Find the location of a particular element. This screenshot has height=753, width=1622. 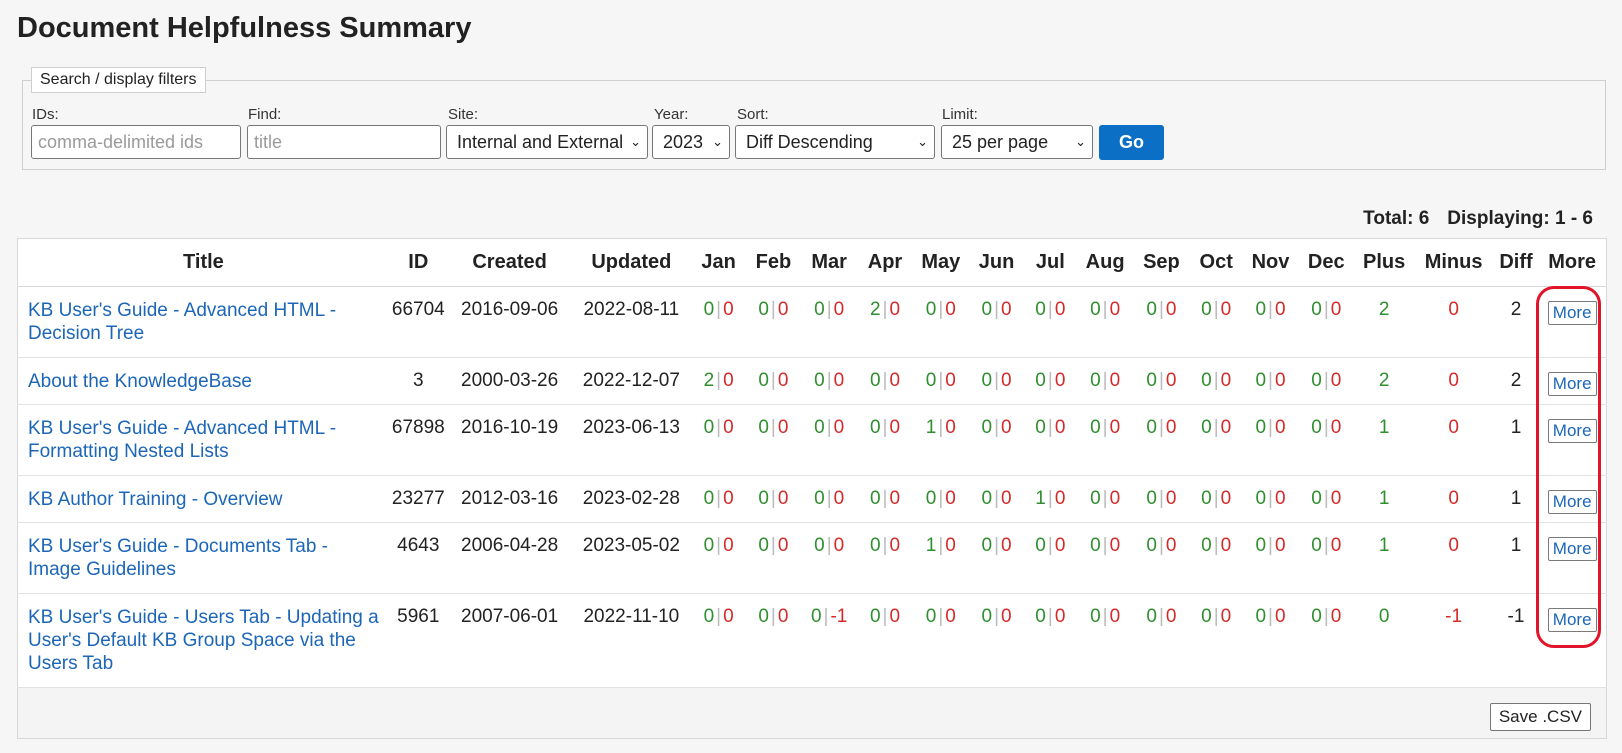

site-select: Internal and External ⌄ is located at coordinates (547, 142).